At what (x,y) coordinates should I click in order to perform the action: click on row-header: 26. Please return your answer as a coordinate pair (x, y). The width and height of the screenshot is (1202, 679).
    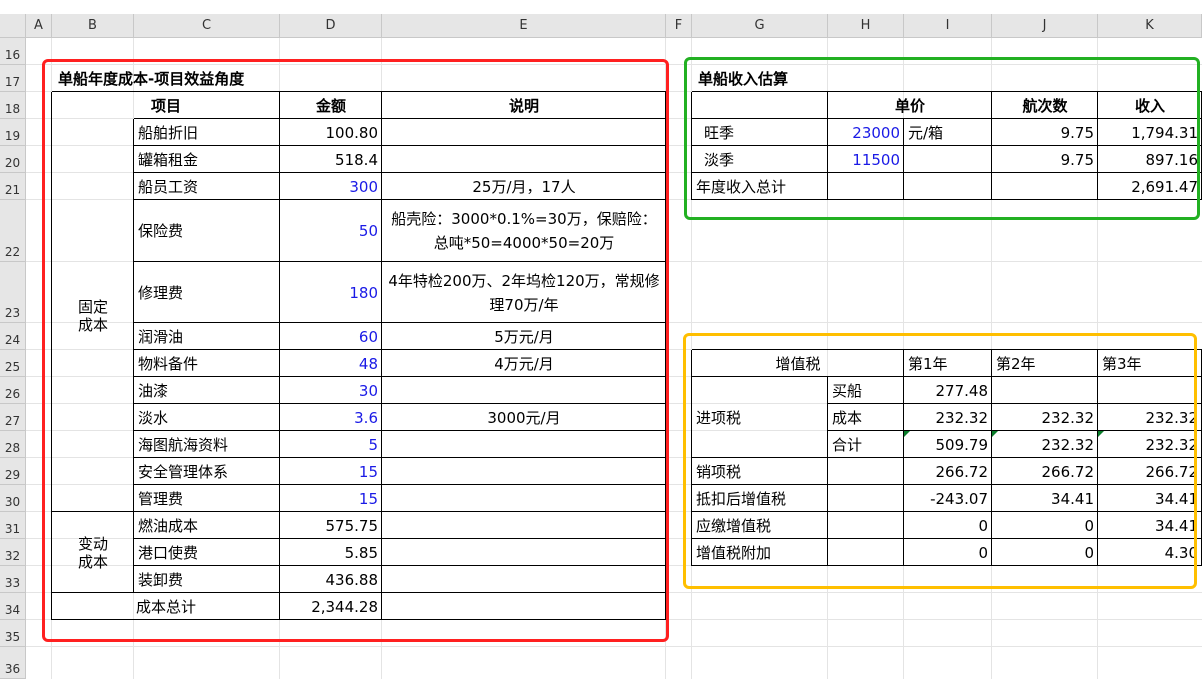
    Looking at the image, I should click on (13, 390).